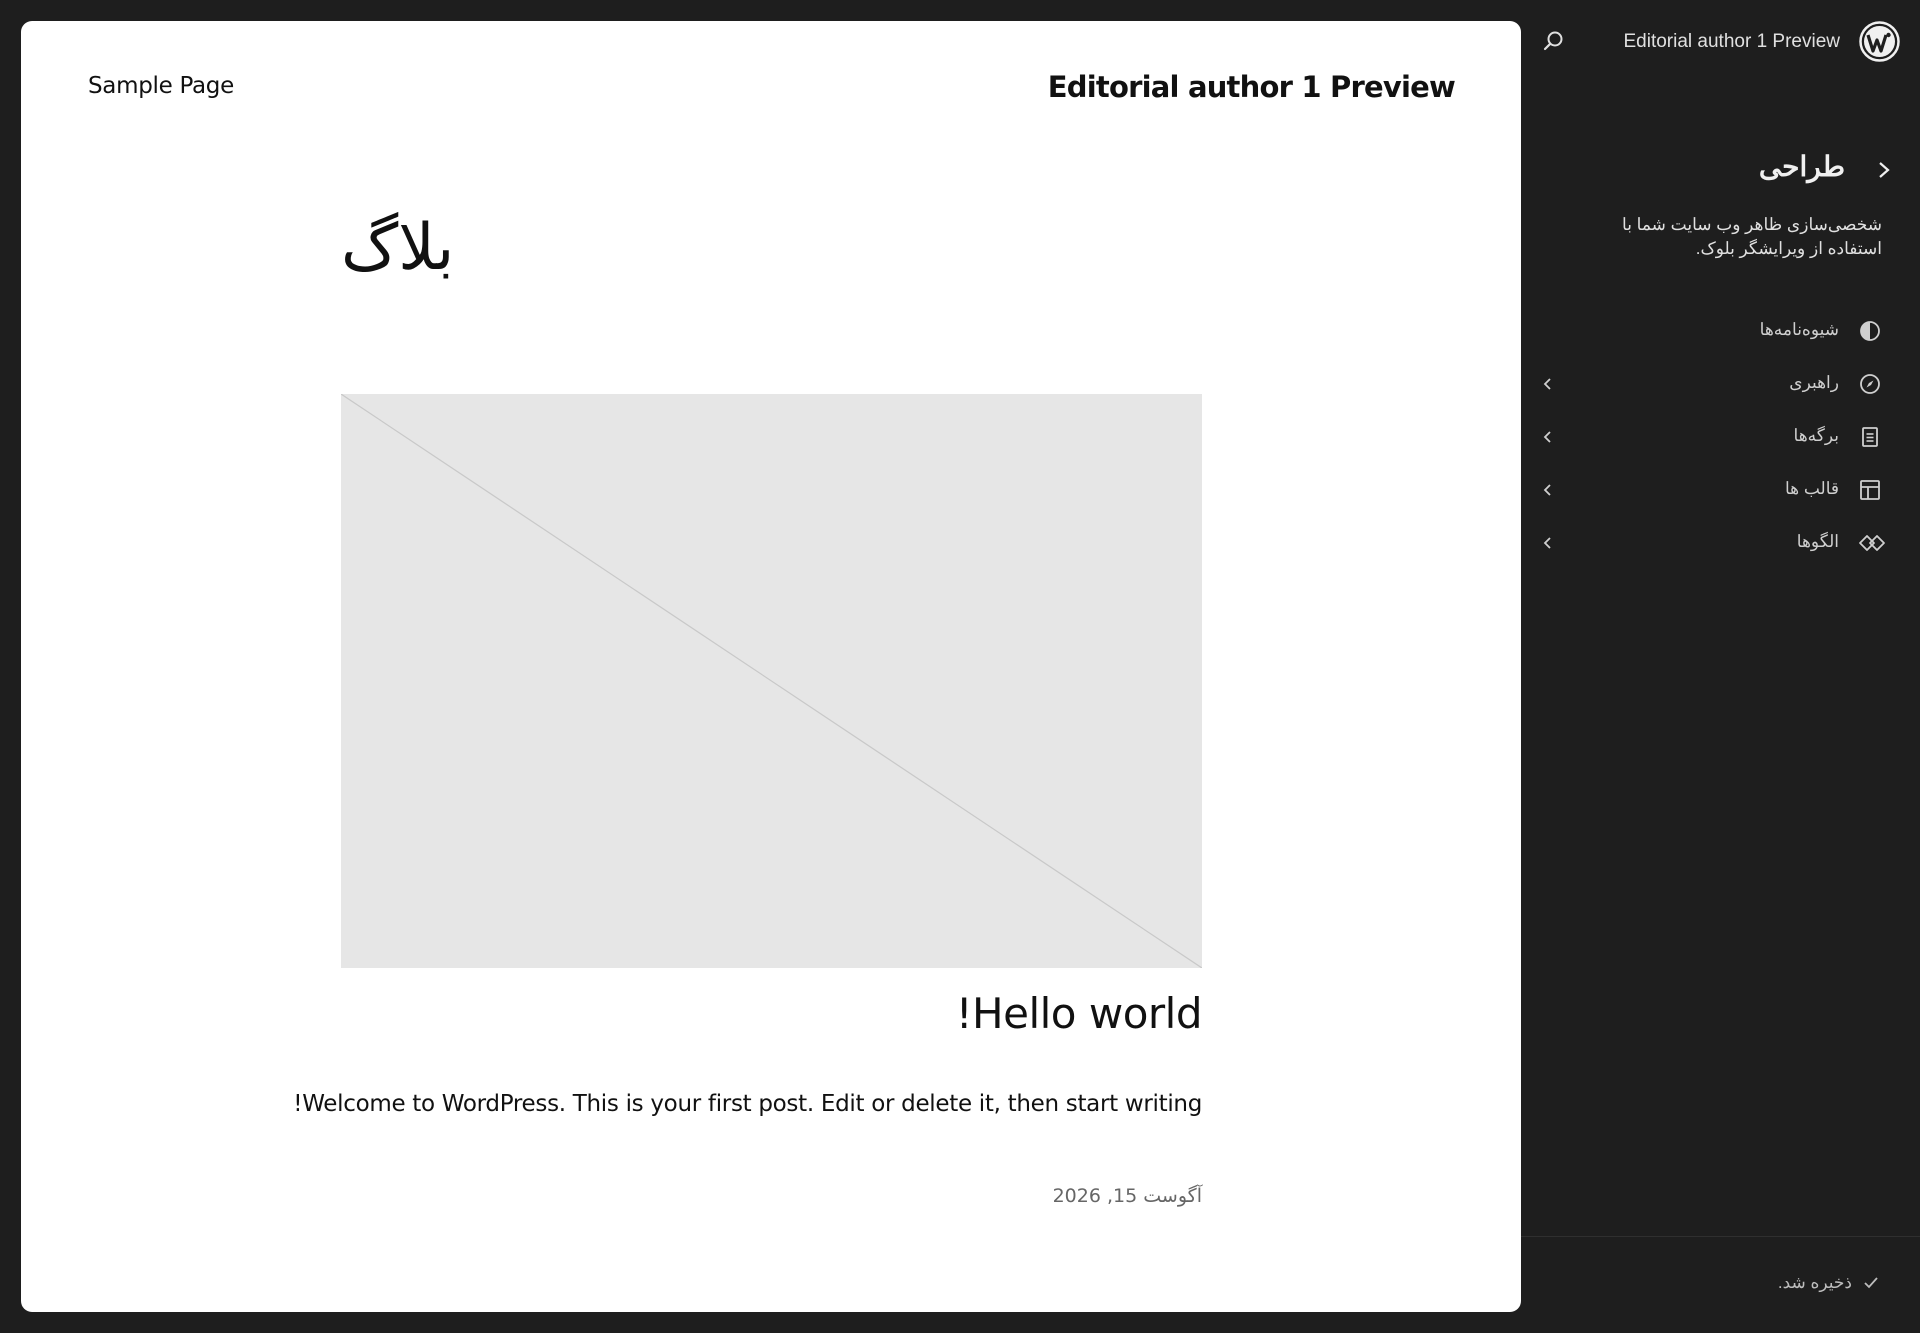 The width and height of the screenshot is (1920, 1333). I want to click on sidebar-item-label: شیوه‌نامه‌ها, so click(1799, 329).